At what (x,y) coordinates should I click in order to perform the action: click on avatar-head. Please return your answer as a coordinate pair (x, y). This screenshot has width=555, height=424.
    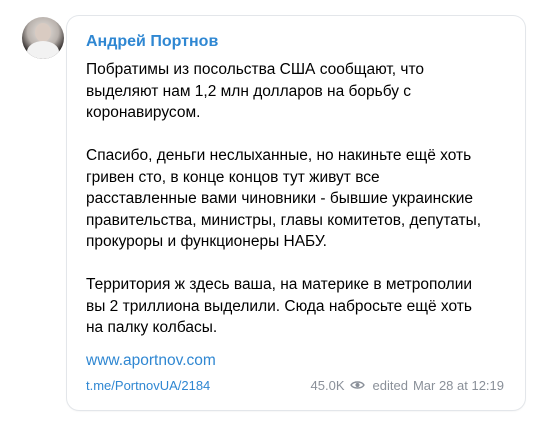
    Looking at the image, I should click on (43, 32).